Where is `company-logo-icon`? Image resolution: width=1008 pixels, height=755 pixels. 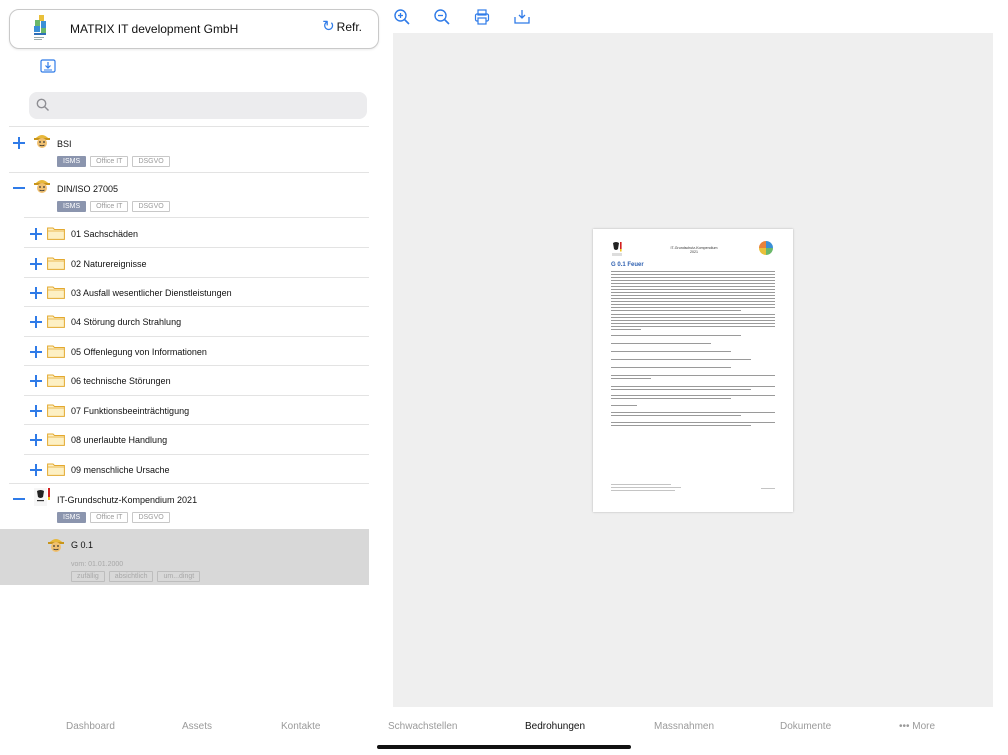
company-logo-icon is located at coordinates (40, 27).